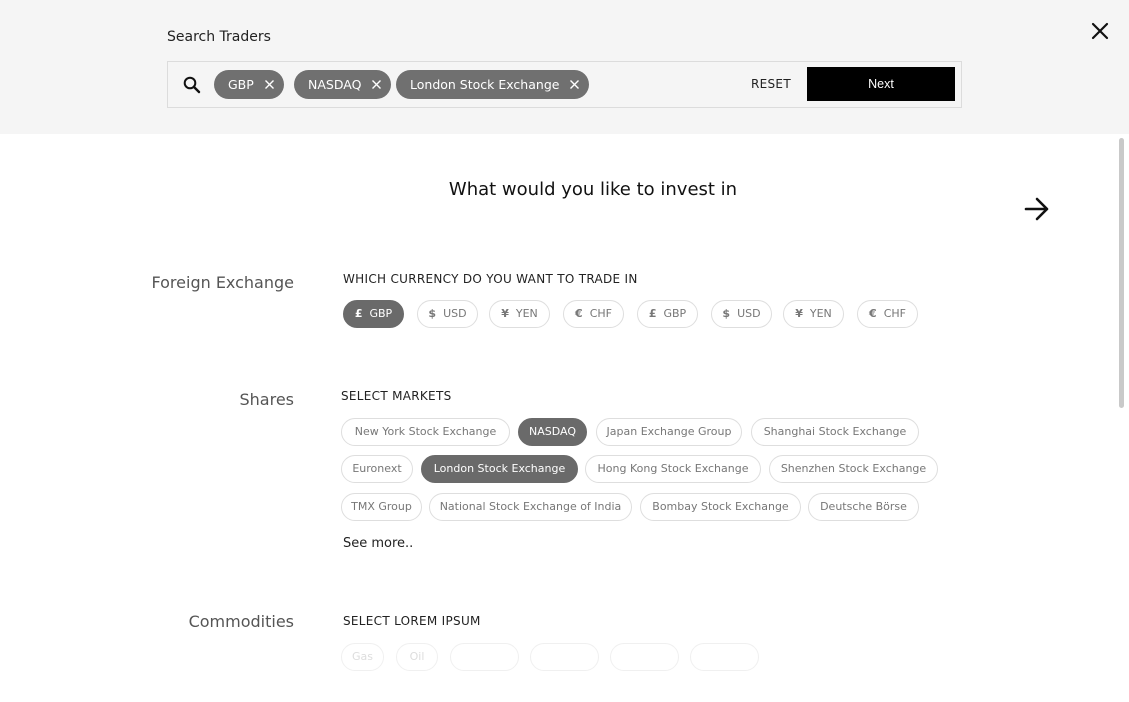 This screenshot has height=702, width=1129. I want to click on filter-chip-london-stock-exchange: London Stock Exchange, so click(493, 84).